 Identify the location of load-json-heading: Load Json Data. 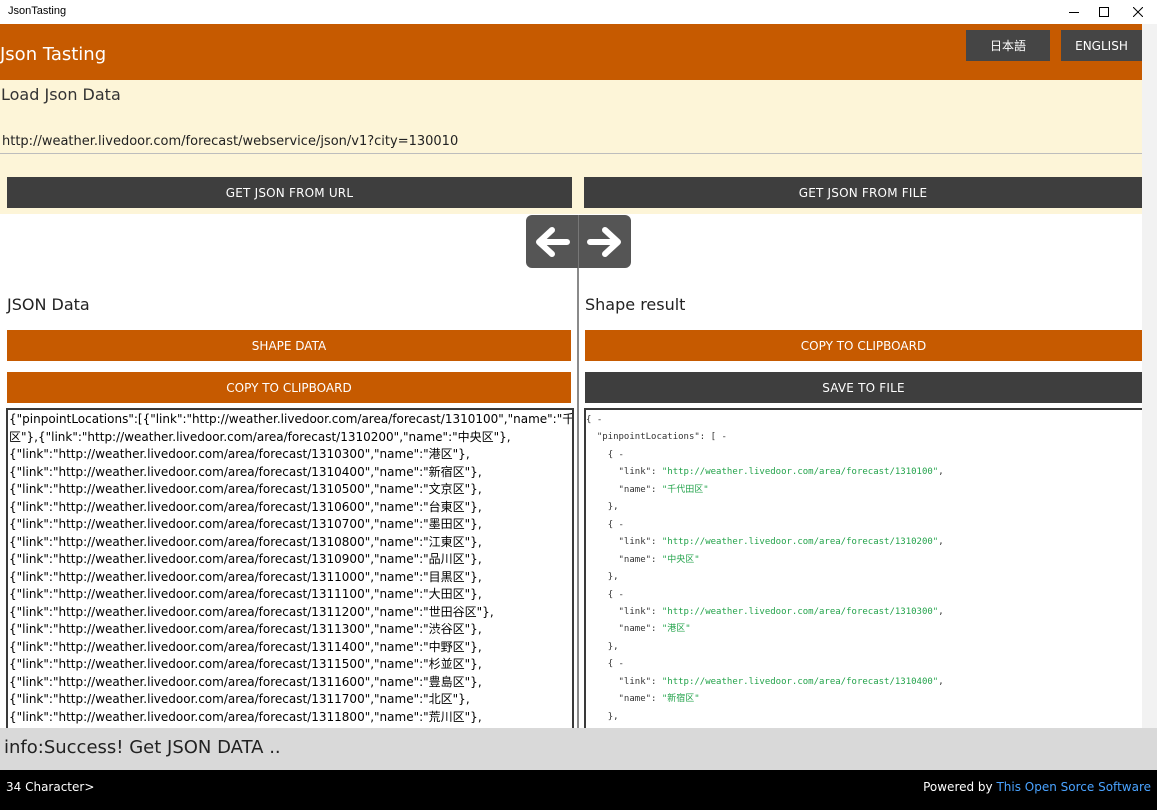
(61, 94).